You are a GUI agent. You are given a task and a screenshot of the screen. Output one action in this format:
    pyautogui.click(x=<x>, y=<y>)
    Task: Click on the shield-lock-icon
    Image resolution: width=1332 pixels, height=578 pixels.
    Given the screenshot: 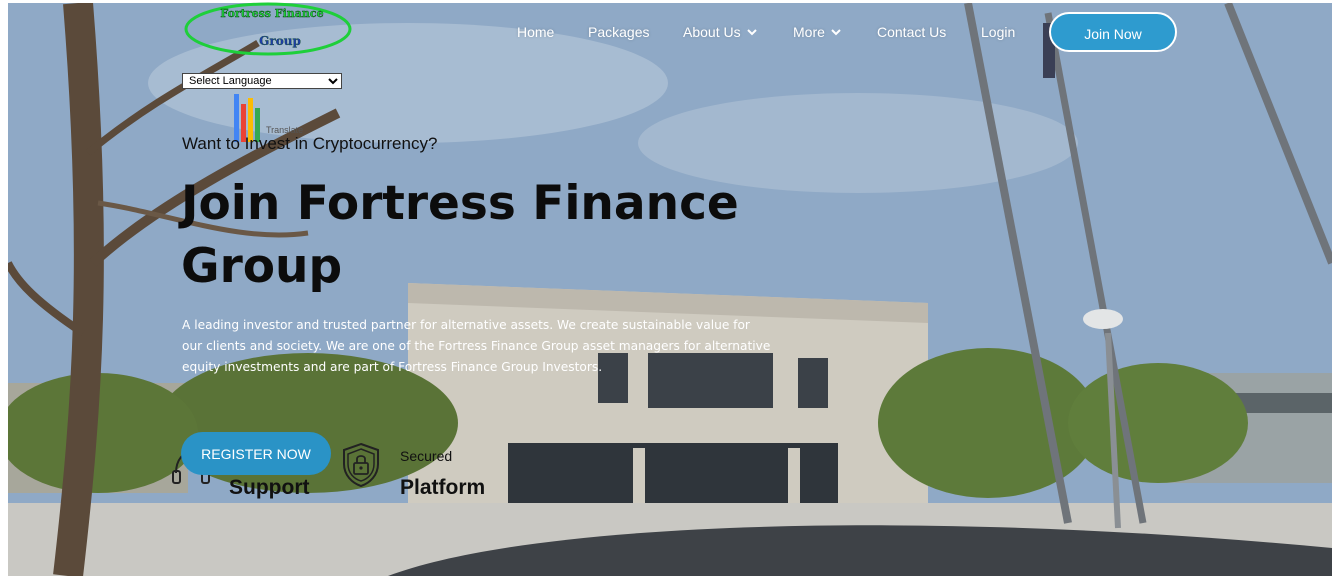 What is the action you would take?
    pyautogui.click(x=361, y=465)
    